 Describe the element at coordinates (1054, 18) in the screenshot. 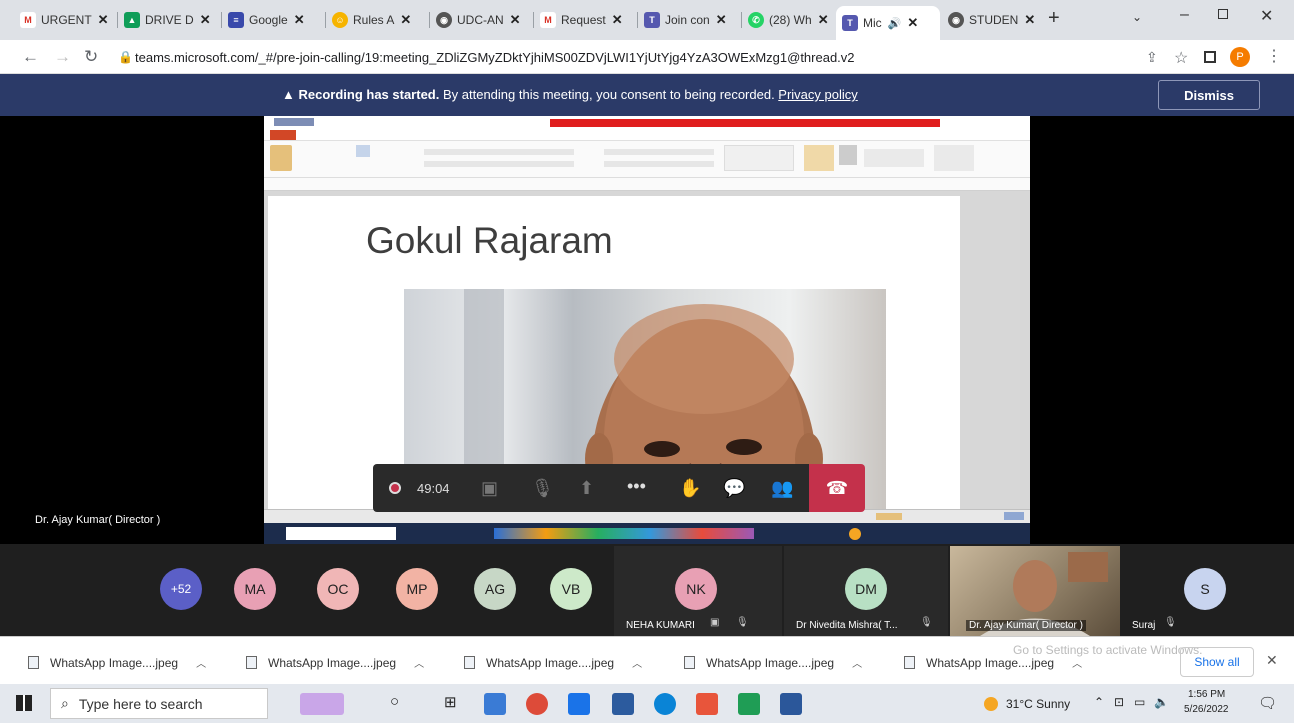

I see `new-tab-icon: +` at that location.